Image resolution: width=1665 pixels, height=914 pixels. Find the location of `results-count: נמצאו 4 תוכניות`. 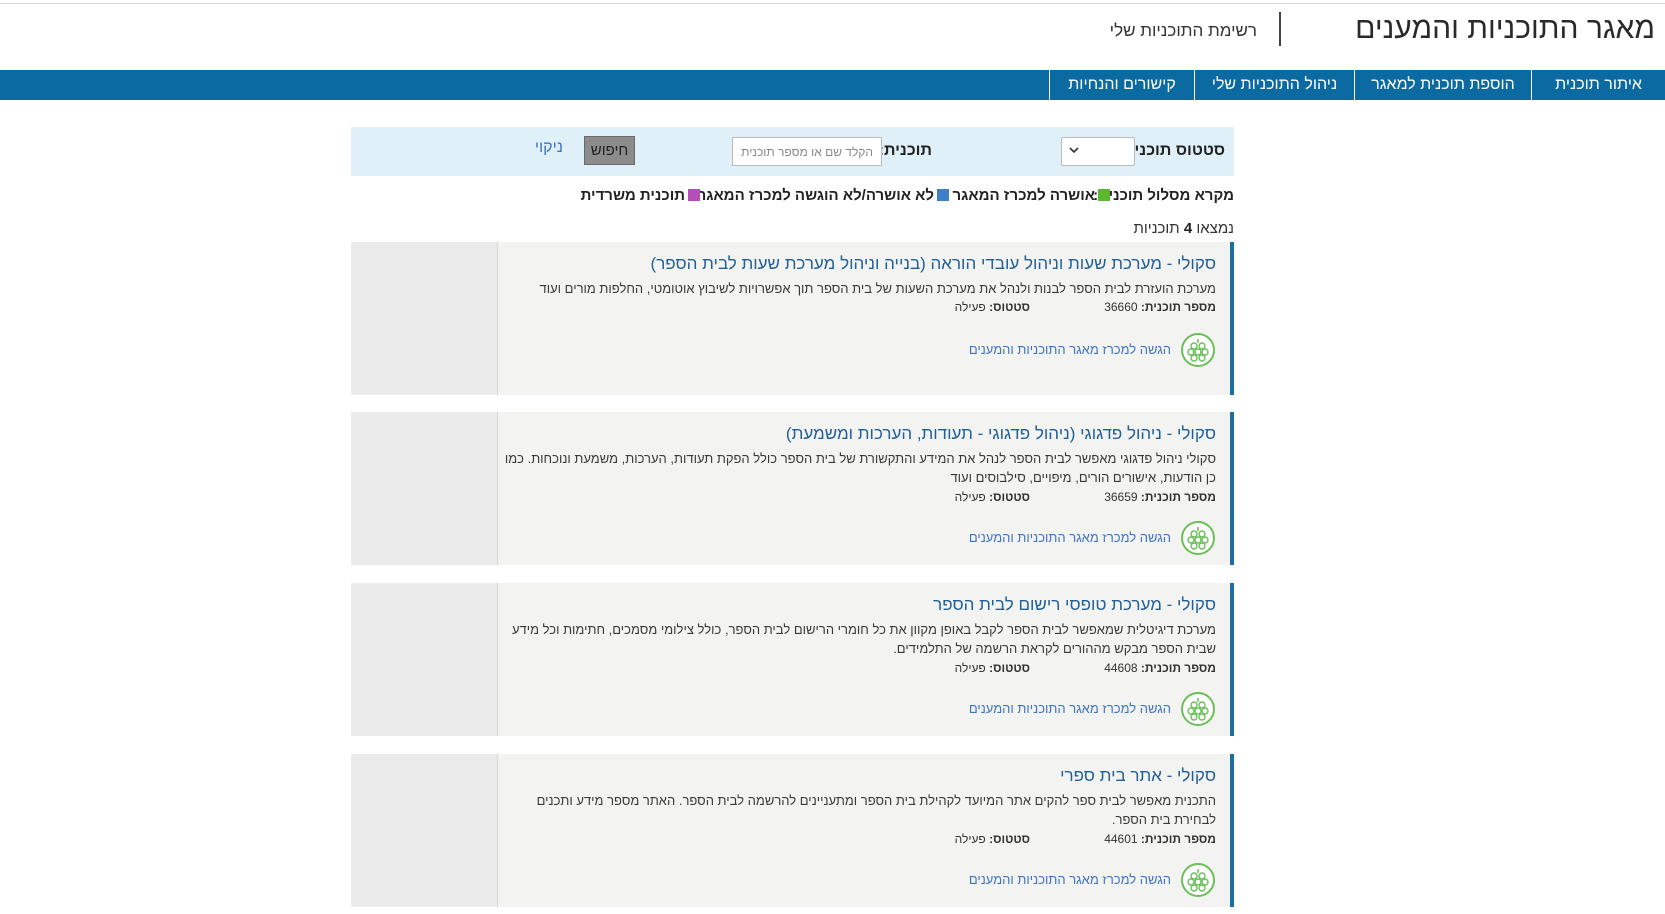

results-count: נמצאו 4 תוכניות is located at coordinates (1183, 228).